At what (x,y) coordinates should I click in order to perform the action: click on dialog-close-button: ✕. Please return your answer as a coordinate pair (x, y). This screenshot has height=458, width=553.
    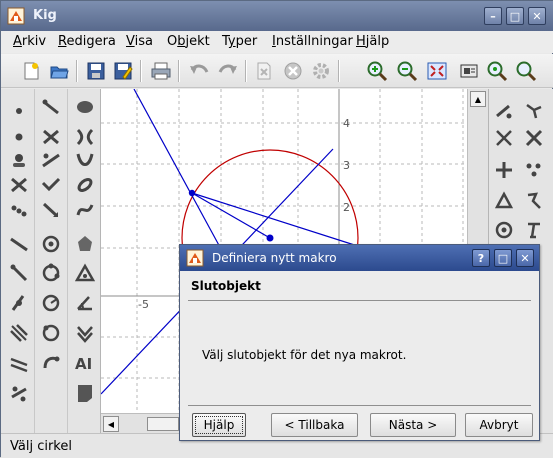
    Looking at the image, I should click on (525, 258).